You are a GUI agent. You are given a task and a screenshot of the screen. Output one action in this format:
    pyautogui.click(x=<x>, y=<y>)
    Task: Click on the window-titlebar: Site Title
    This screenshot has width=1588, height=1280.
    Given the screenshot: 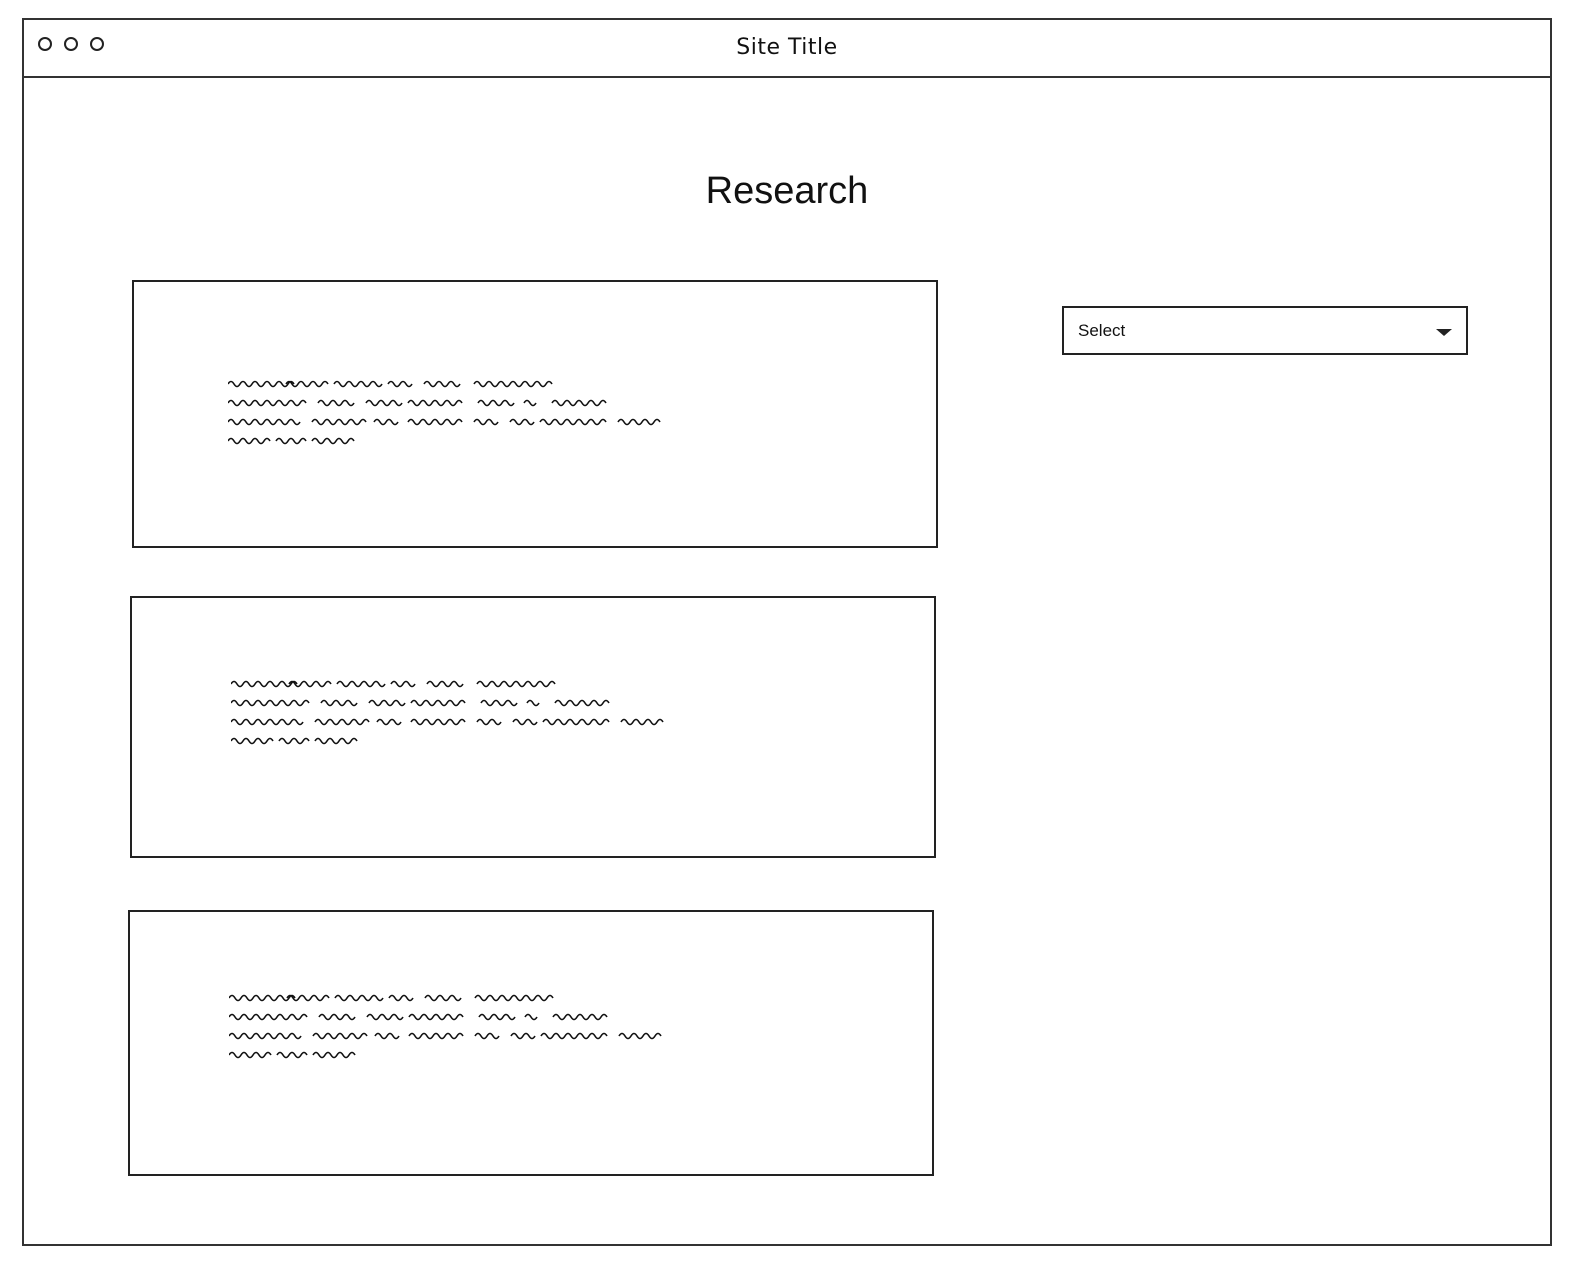 What is the action you would take?
    pyautogui.click(x=787, y=49)
    